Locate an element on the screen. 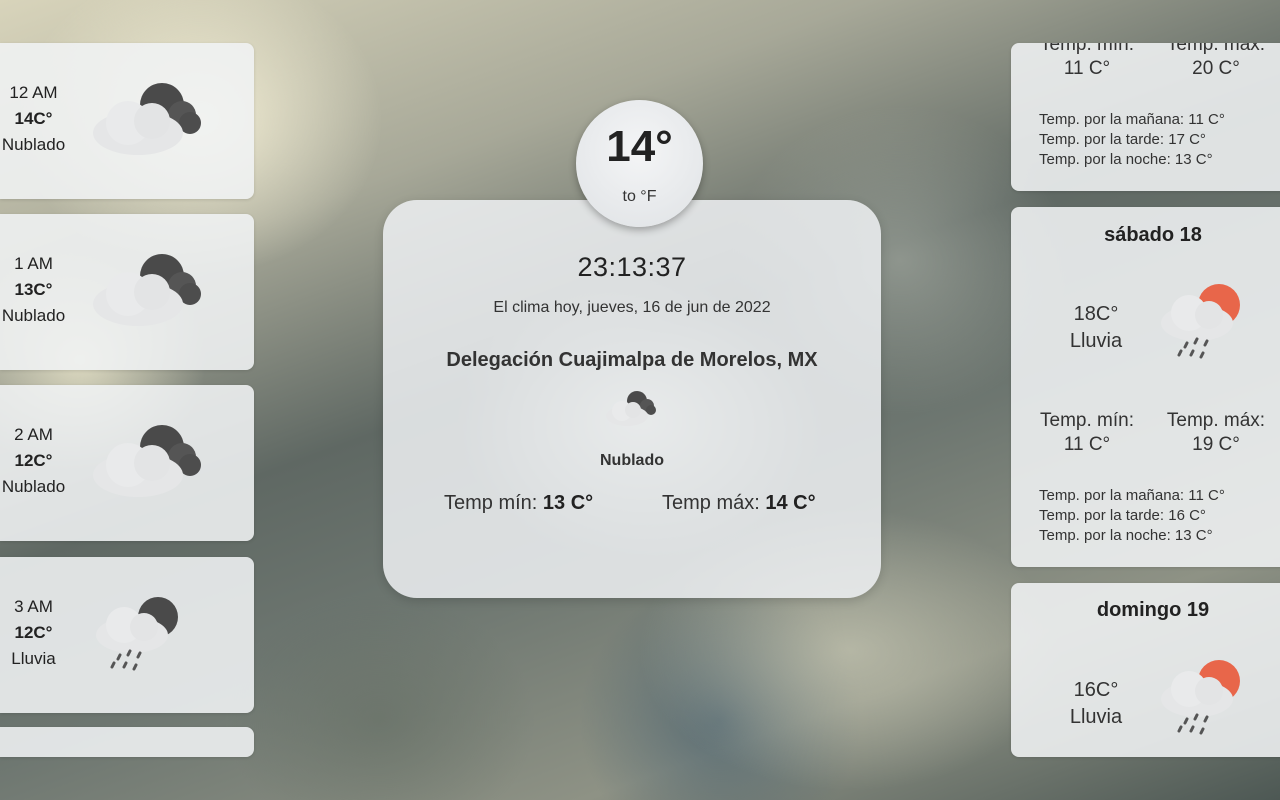  hour-condition: Lluvia is located at coordinates (33, 658).